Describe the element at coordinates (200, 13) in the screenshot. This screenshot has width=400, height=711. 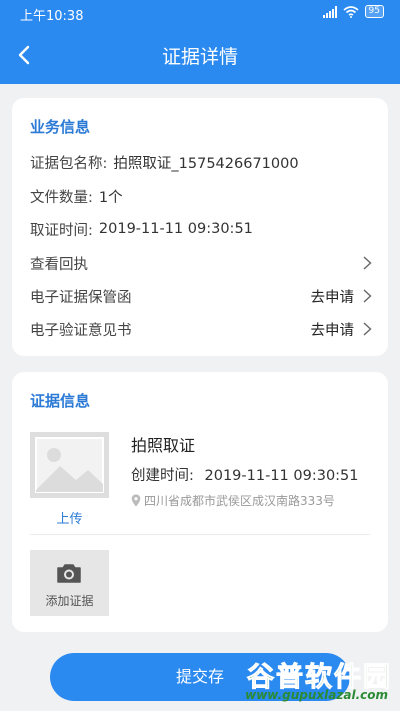
I see `status-bar: 上午10:38 95` at that location.